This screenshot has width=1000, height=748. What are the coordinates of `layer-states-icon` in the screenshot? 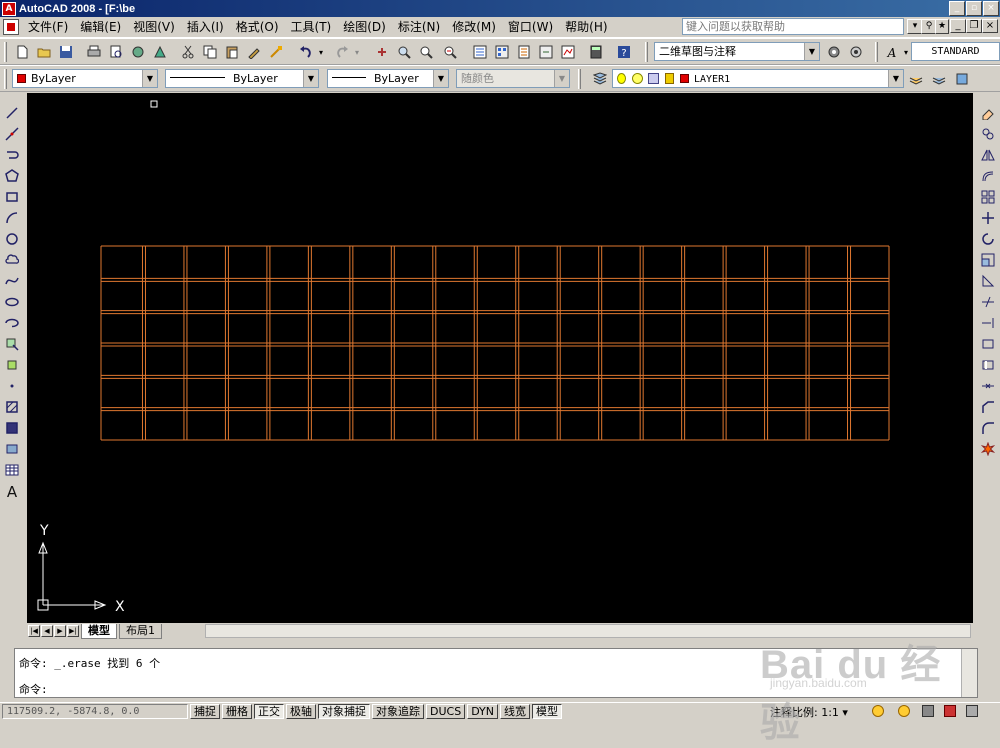 It's located at (962, 79).